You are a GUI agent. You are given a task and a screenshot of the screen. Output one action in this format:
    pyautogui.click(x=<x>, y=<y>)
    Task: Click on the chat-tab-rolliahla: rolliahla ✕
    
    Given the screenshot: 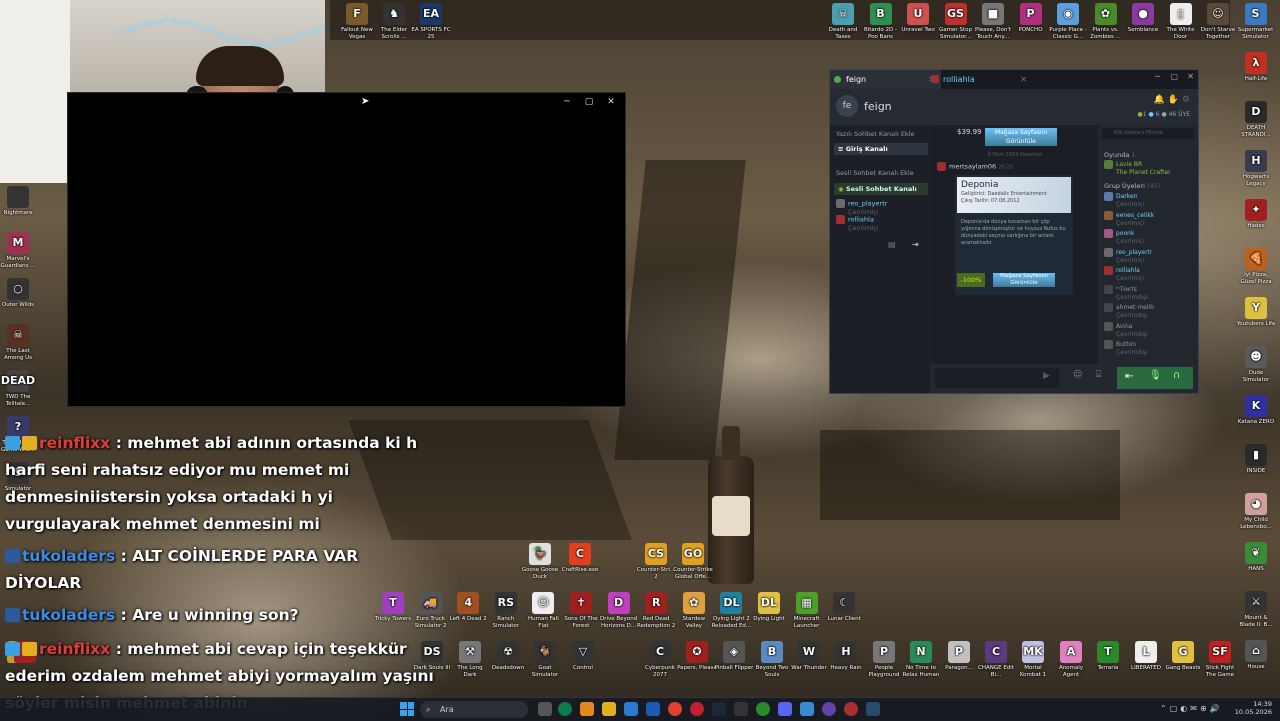 What is the action you would take?
    pyautogui.click(x=980, y=79)
    